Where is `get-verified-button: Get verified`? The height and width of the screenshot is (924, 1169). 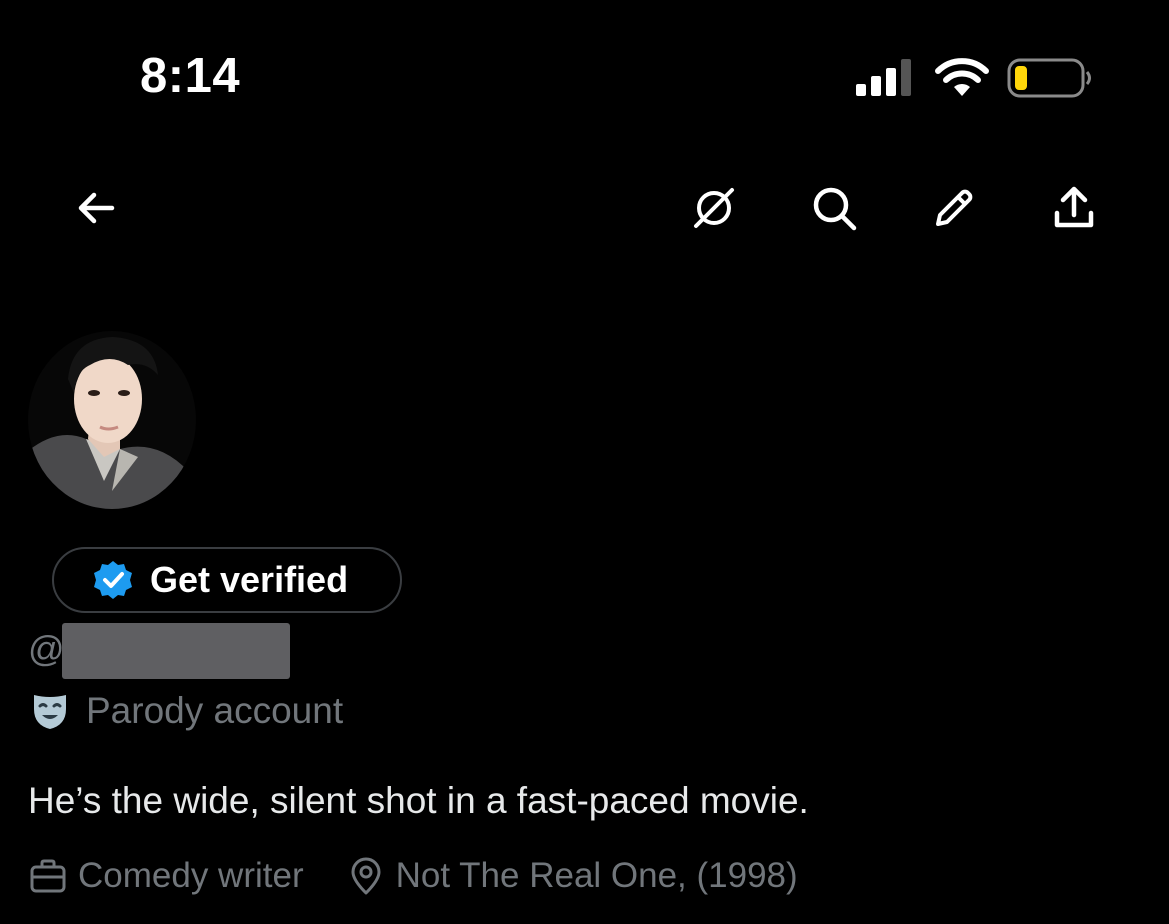 get-verified-button: Get verified is located at coordinates (227, 580).